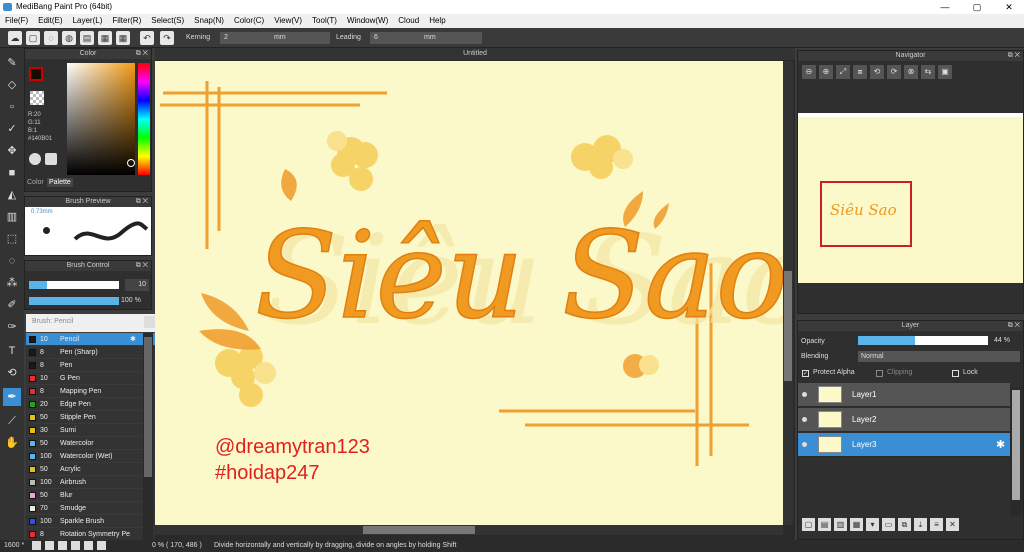 The width and height of the screenshot is (1024, 552). What do you see at coordinates (74, 285) in the screenshot?
I see `brush-size-slider` at bounding box center [74, 285].